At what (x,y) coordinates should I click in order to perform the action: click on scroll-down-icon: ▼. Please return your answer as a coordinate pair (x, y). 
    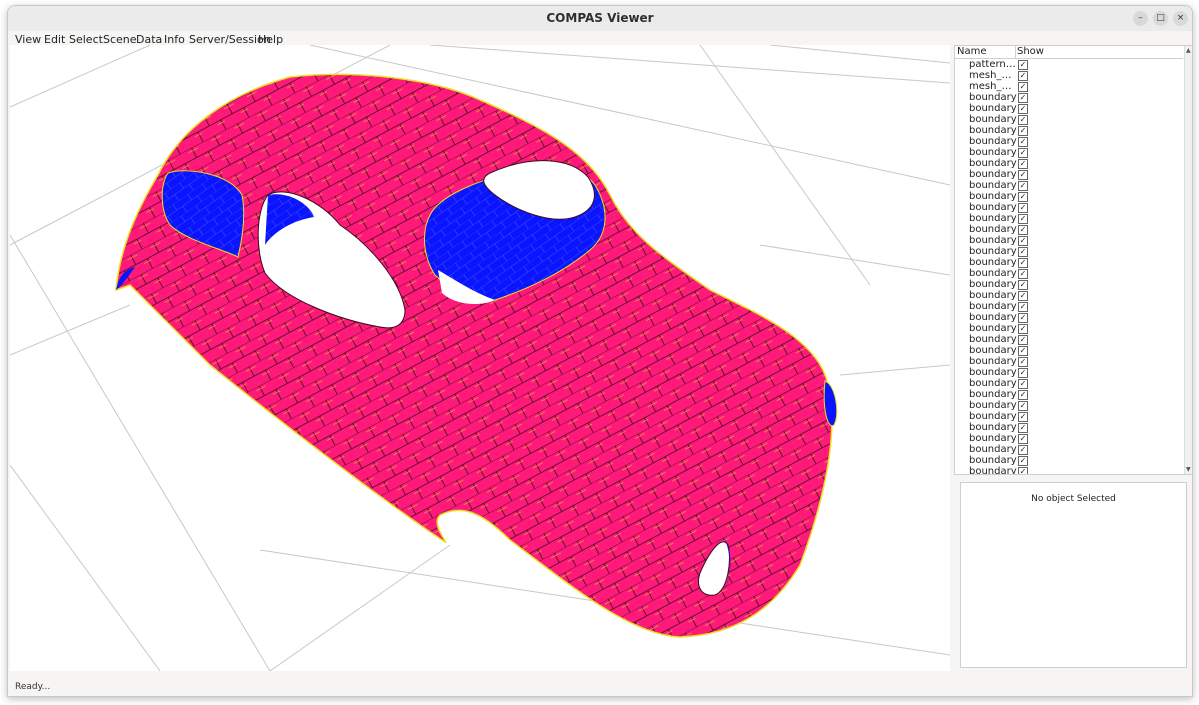
    Looking at the image, I should click on (1188, 469).